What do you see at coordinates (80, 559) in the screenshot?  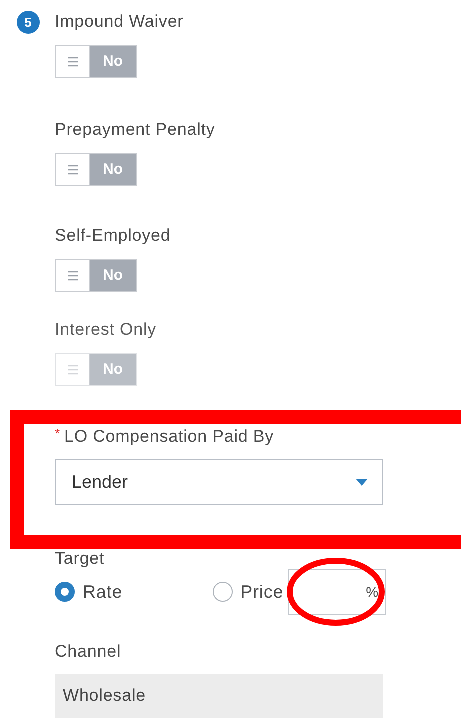 I see `field-label: Target` at bounding box center [80, 559].